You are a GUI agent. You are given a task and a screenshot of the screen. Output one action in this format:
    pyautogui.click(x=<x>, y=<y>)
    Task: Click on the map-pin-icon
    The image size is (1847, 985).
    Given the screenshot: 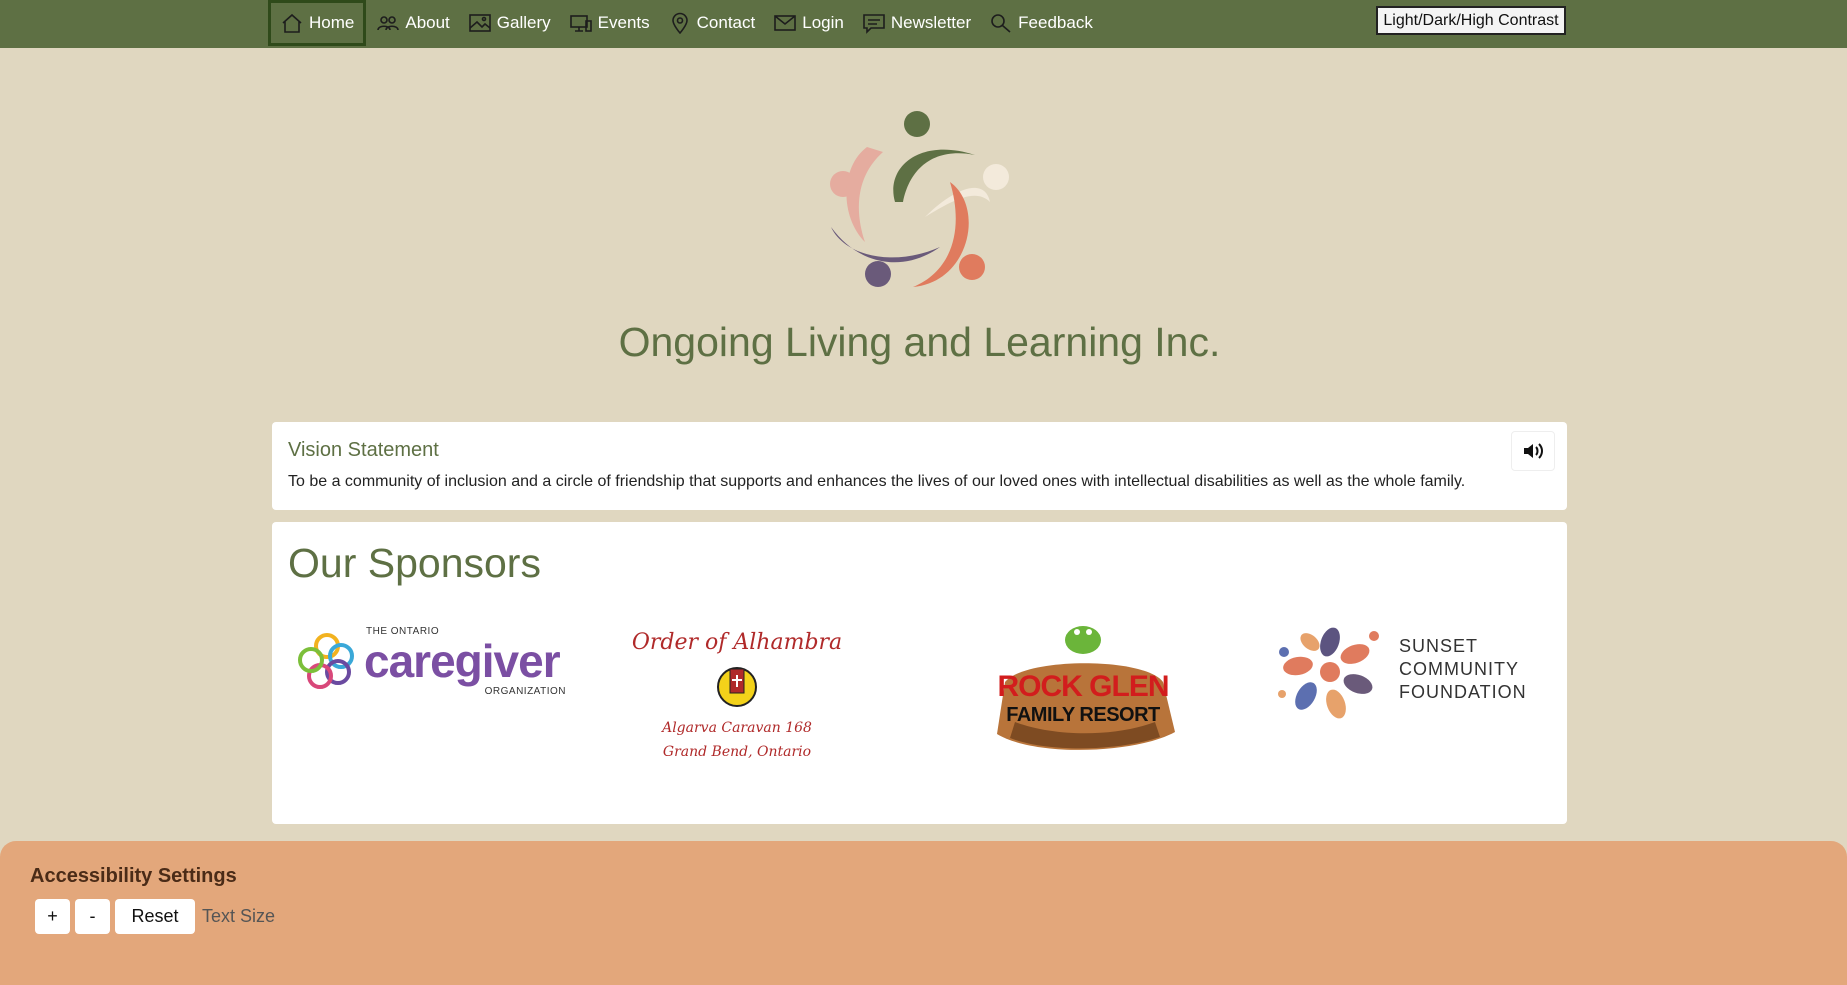 What is the action you would take?
    pyautogui.click(x=679, y=23)
    